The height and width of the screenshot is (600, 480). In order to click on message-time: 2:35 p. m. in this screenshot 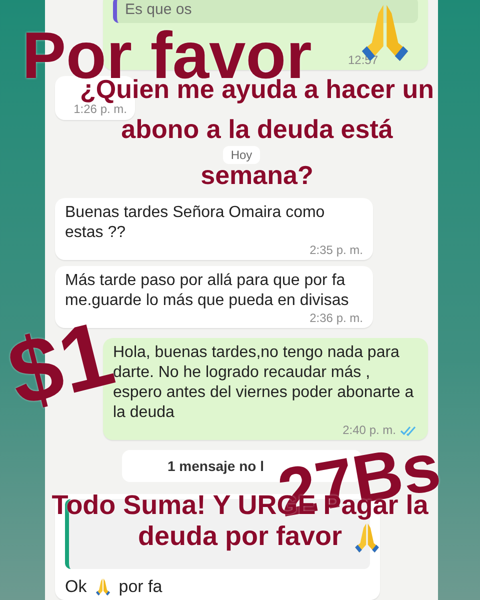, I will do `click(336, 250)`.